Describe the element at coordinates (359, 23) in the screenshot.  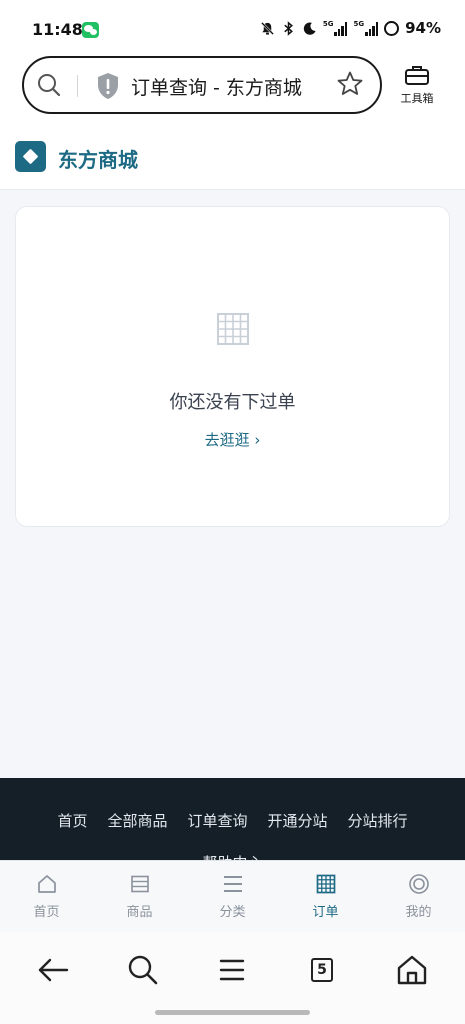
I see `network-label-2: 5G` at that location.